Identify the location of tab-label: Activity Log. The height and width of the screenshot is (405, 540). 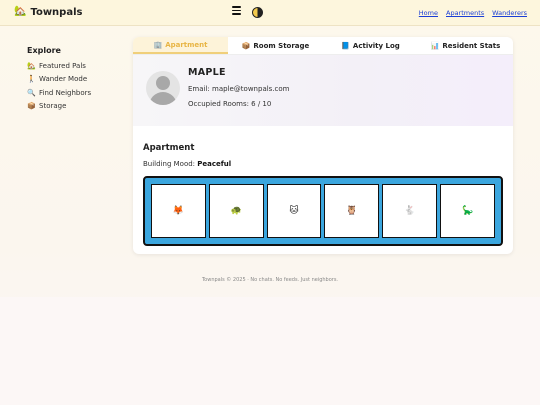
(376, 45).